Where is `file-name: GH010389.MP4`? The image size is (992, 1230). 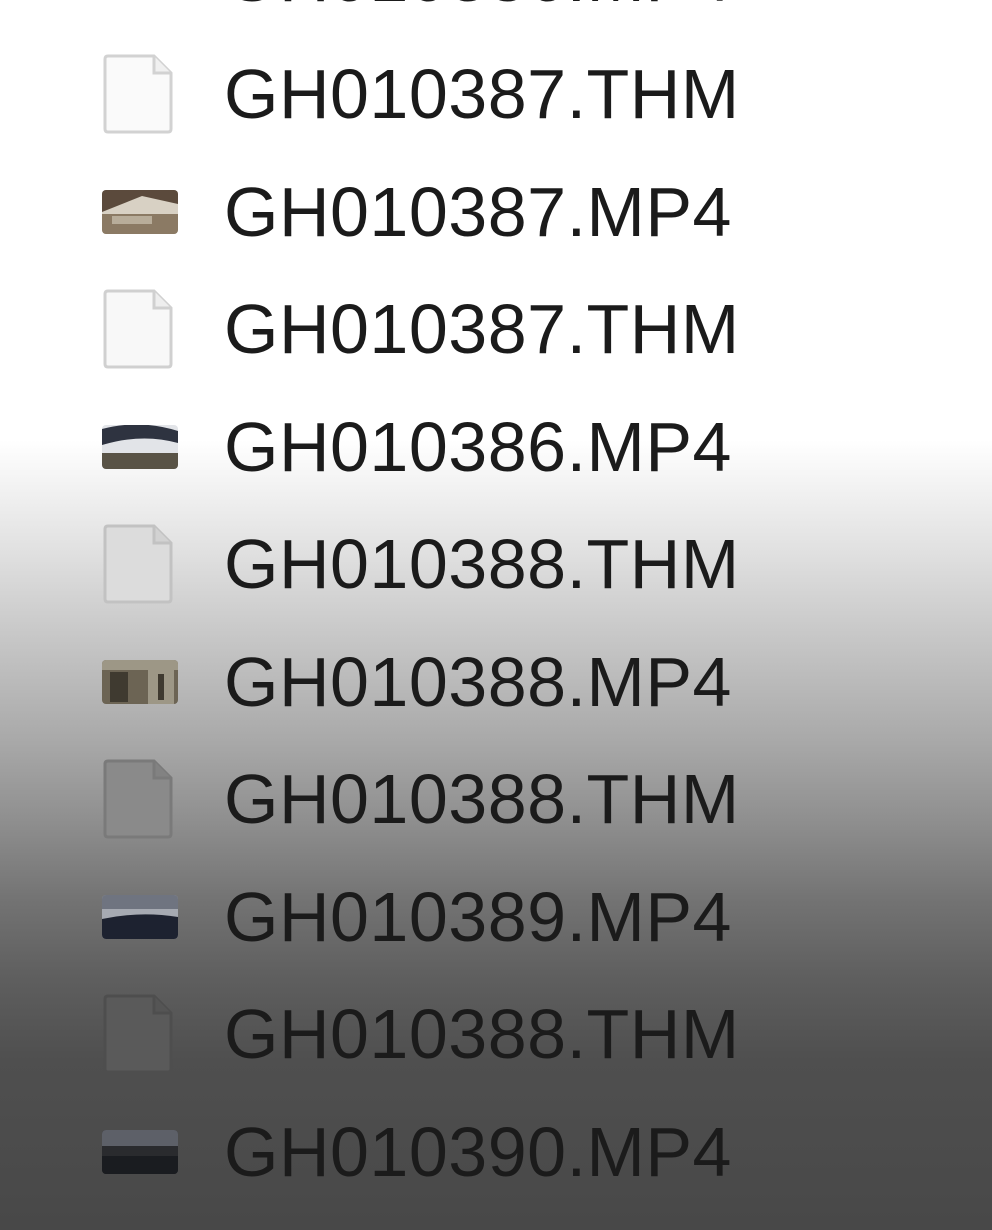 file-name: GH010389.MP4 is located at coordinates (478, 916).